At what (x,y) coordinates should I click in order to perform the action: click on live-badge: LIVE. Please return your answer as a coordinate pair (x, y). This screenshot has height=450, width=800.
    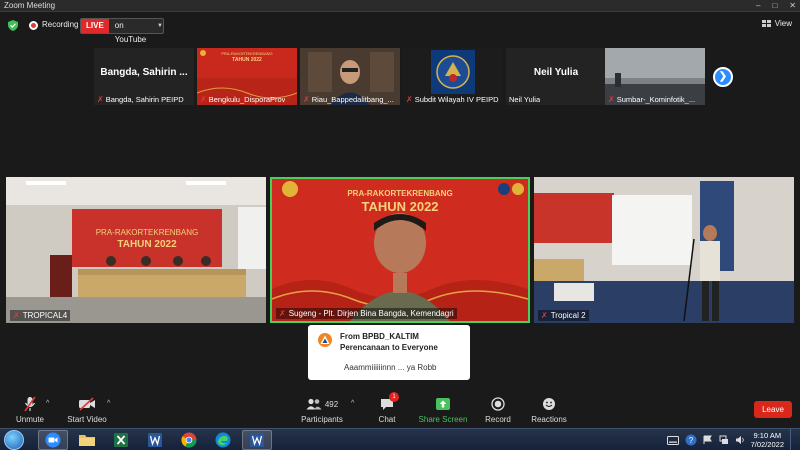
    Looking at the image, I should click on (95, 26).